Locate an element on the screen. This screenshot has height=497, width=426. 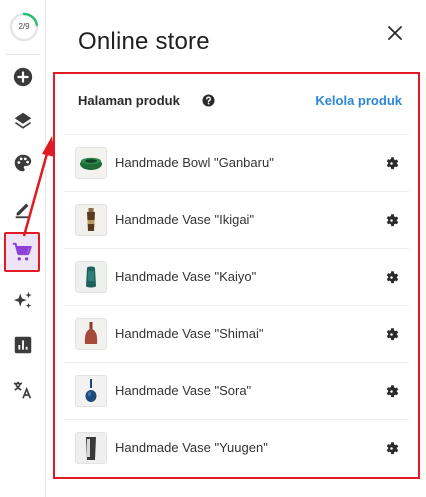
online-store-button is located at coordinates (22, 252).